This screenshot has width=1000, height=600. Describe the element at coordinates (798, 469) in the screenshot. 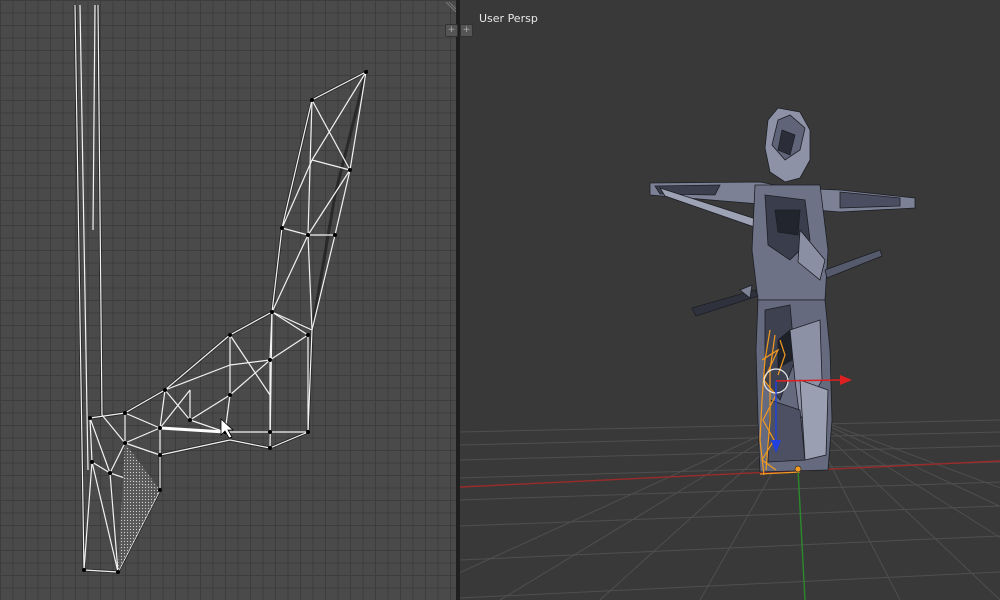

I see `object-origin-dot` at that location.